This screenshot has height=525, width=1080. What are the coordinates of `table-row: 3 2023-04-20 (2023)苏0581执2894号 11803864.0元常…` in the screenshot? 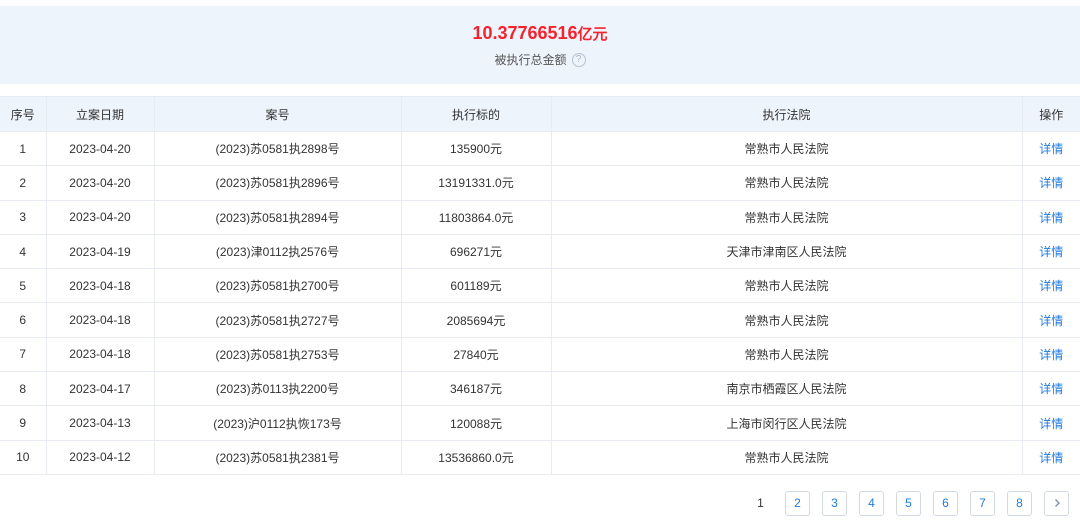 It's located at (540, 217).